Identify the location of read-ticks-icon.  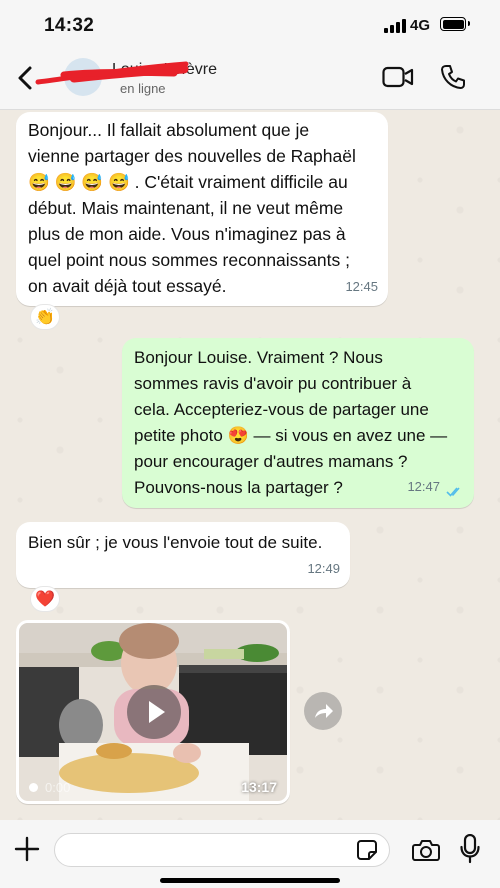
(453, 492).